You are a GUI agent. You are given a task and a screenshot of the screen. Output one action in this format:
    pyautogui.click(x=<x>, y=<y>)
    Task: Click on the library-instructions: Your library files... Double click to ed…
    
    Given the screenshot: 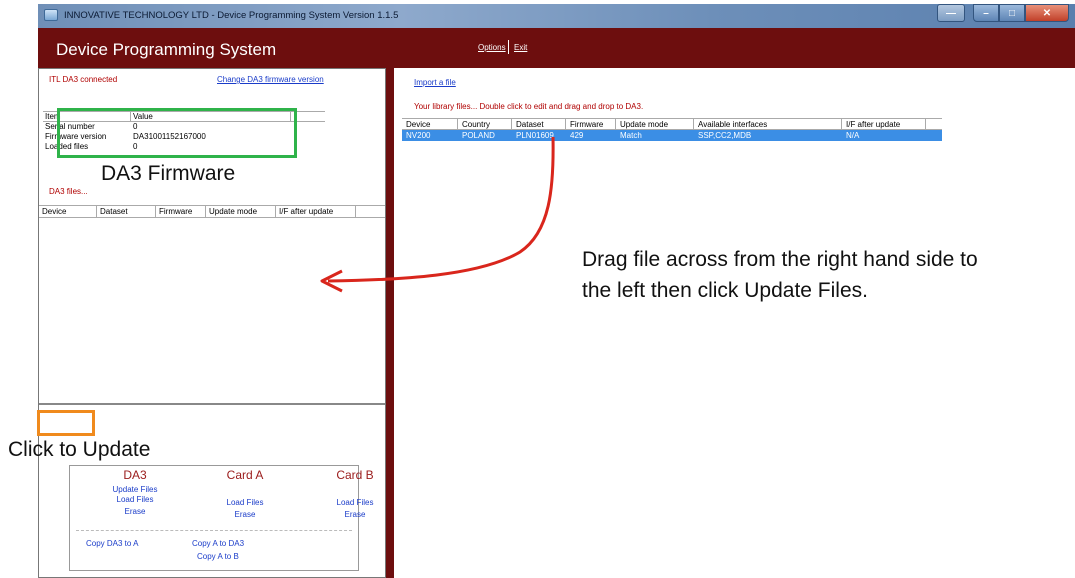 What is the action you would take?
    pyautogui.click(x=529, y=106)
    